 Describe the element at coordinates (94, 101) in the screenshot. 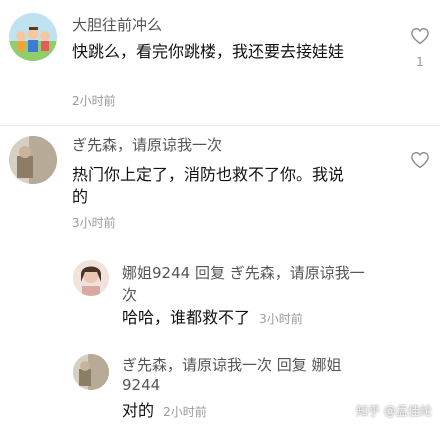

I see `comment-timestamp: 2小时前` at that location.